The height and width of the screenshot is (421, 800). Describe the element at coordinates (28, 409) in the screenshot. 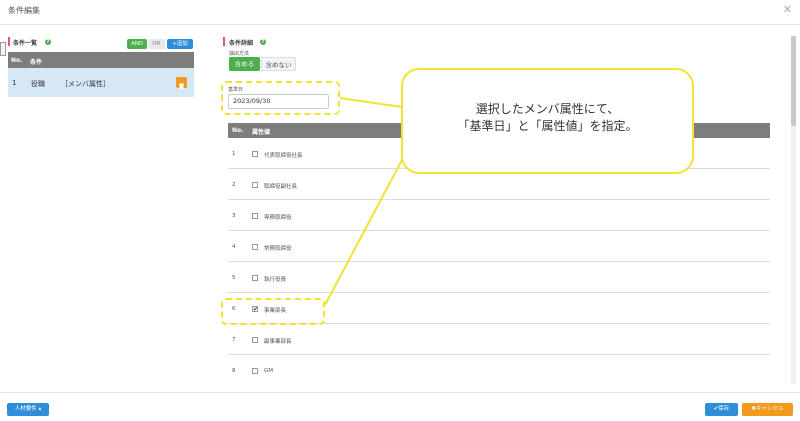

I see `hr-requirements-button: 人材要件 ▴` at that location.